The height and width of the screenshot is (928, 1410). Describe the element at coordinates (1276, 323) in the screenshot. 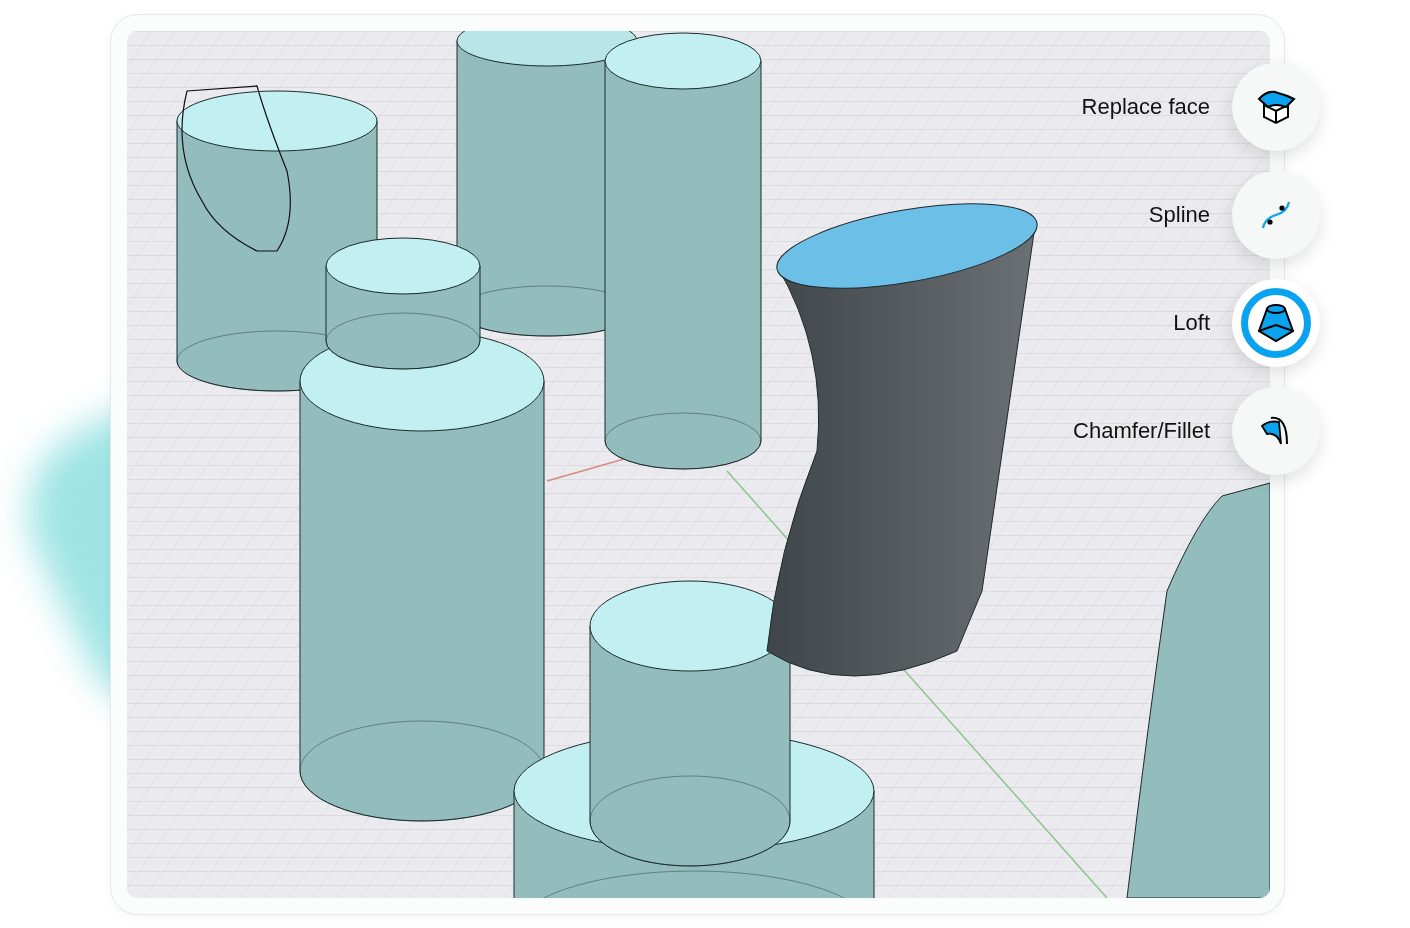

I see `loft-shape-icon` at that location.